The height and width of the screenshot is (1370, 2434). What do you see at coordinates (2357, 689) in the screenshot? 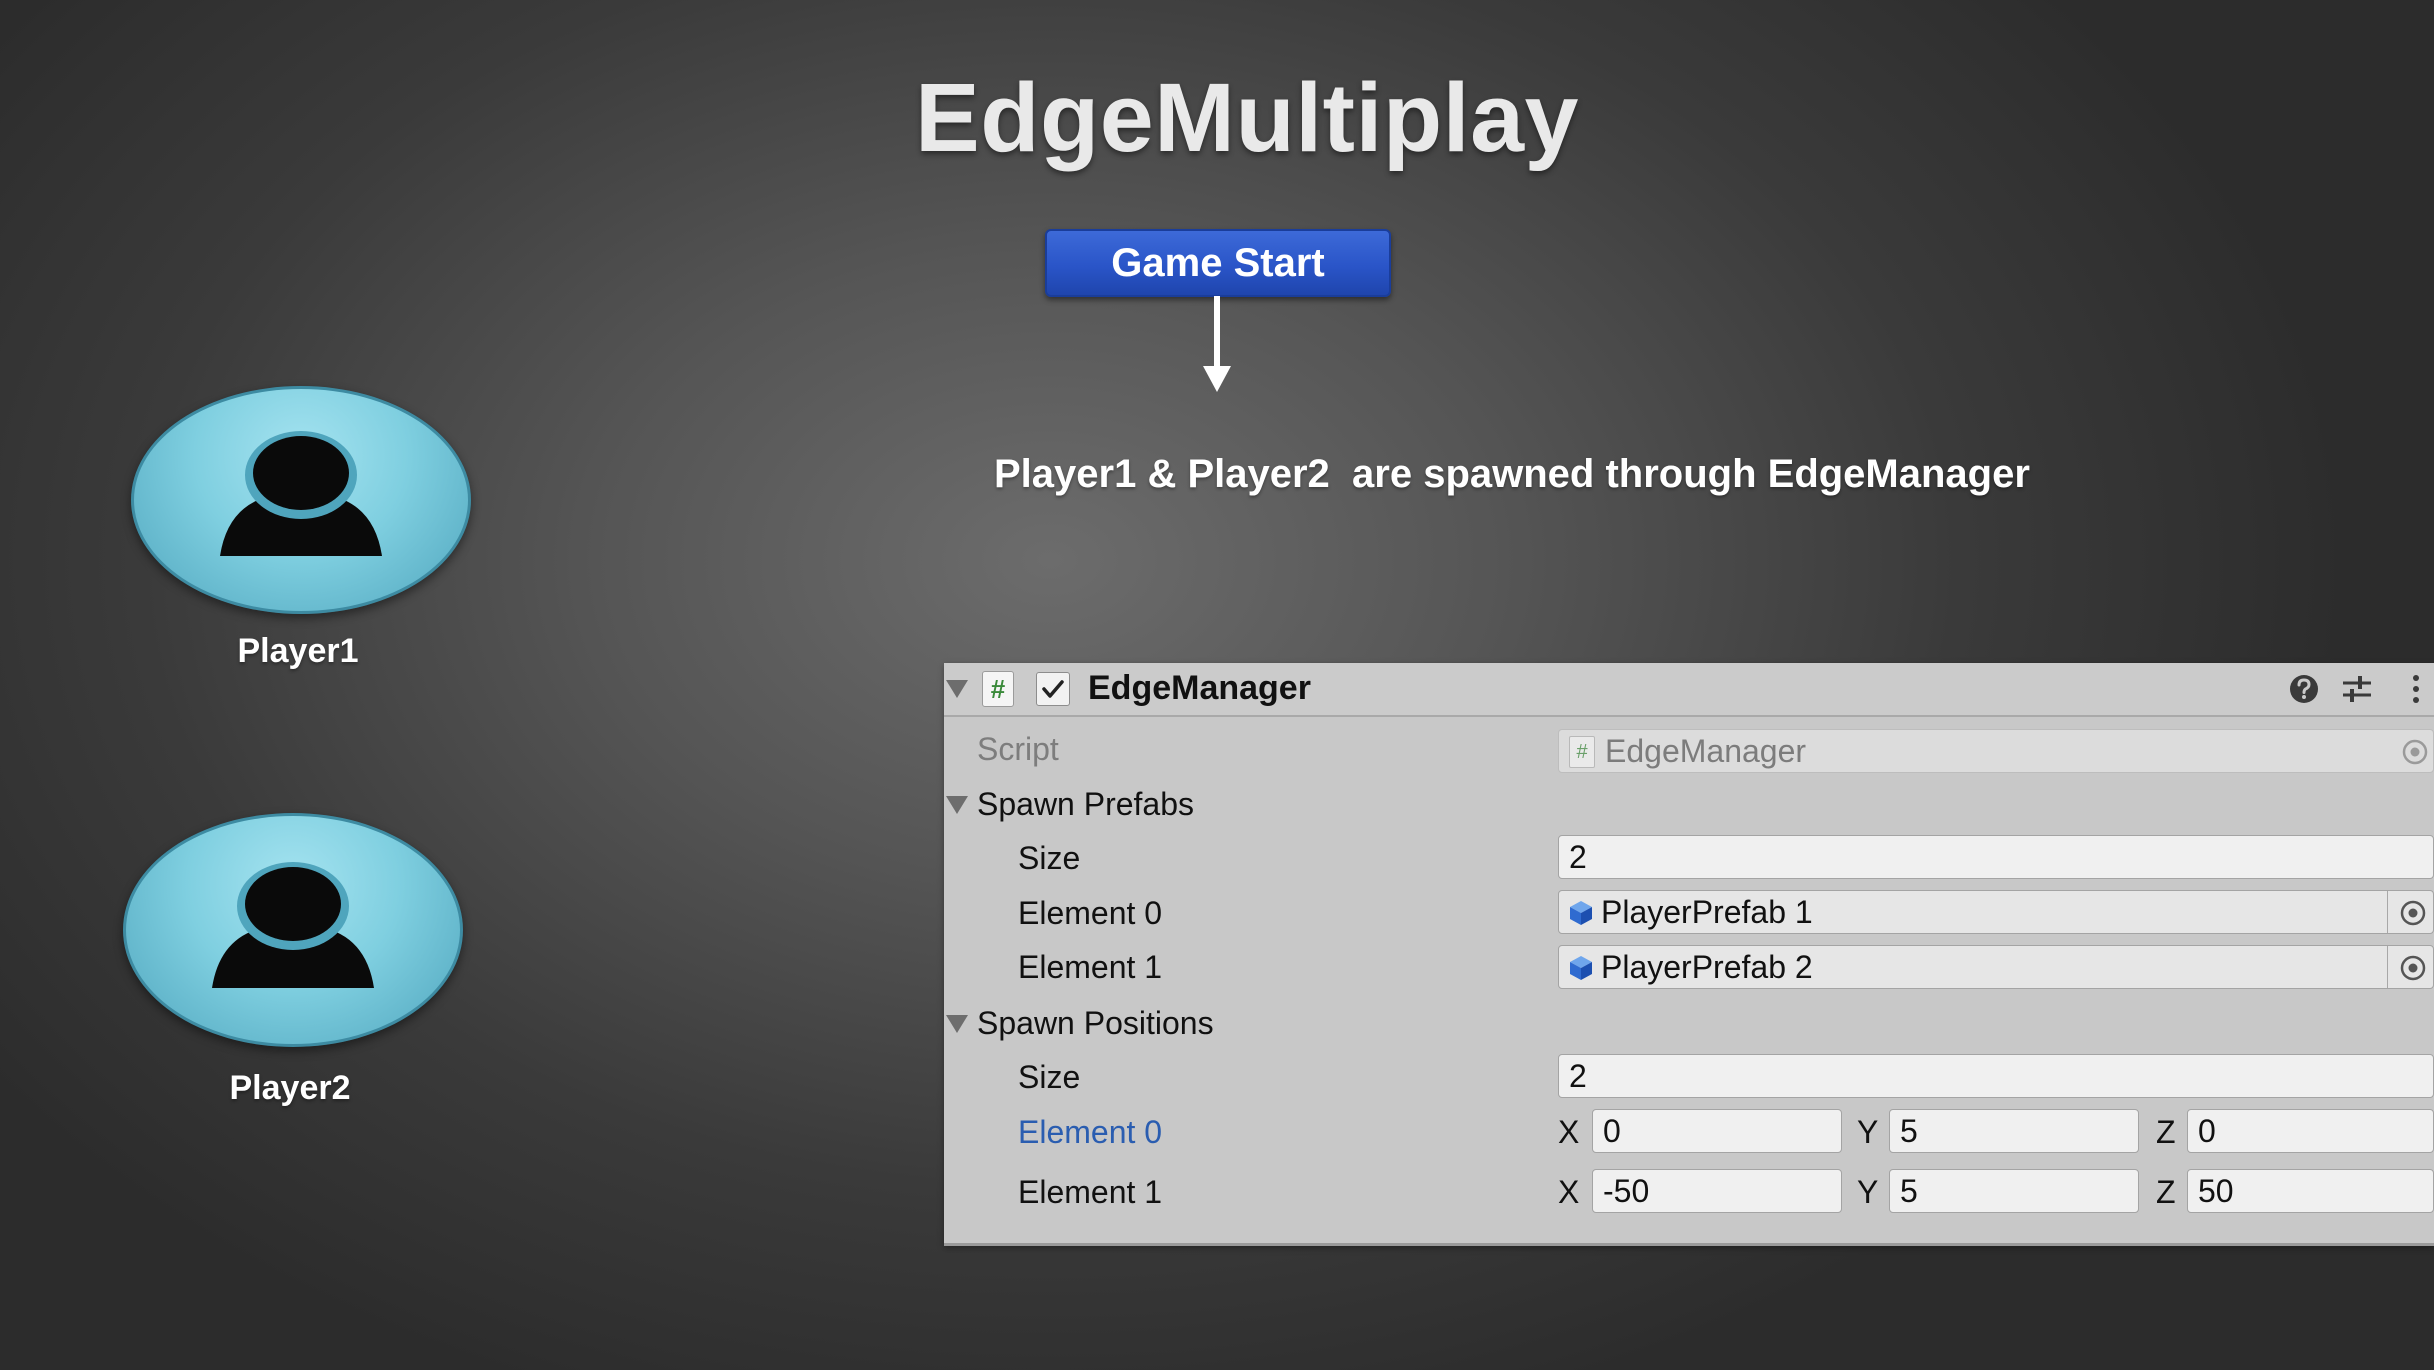
I see `preset-icon` at bounding box center [2357, 689].